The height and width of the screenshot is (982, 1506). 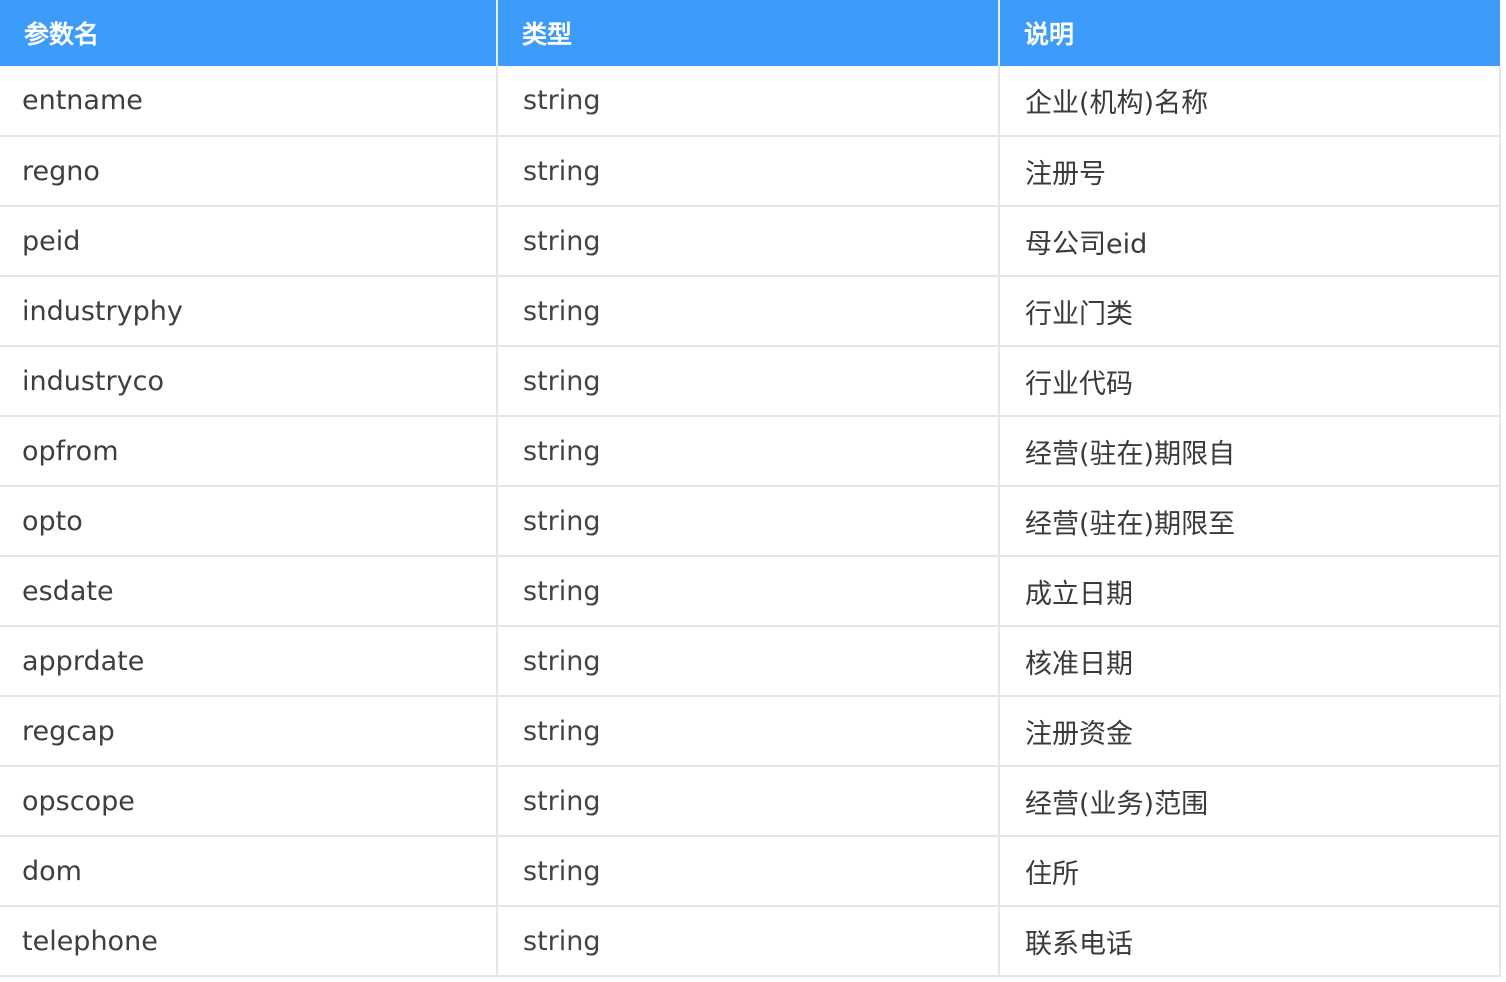 What do you see at coordinates (1250, 521) in the screenshot?
I see `cell-description: 经营(驻在)期限至` at bounding box center [1250, 521].